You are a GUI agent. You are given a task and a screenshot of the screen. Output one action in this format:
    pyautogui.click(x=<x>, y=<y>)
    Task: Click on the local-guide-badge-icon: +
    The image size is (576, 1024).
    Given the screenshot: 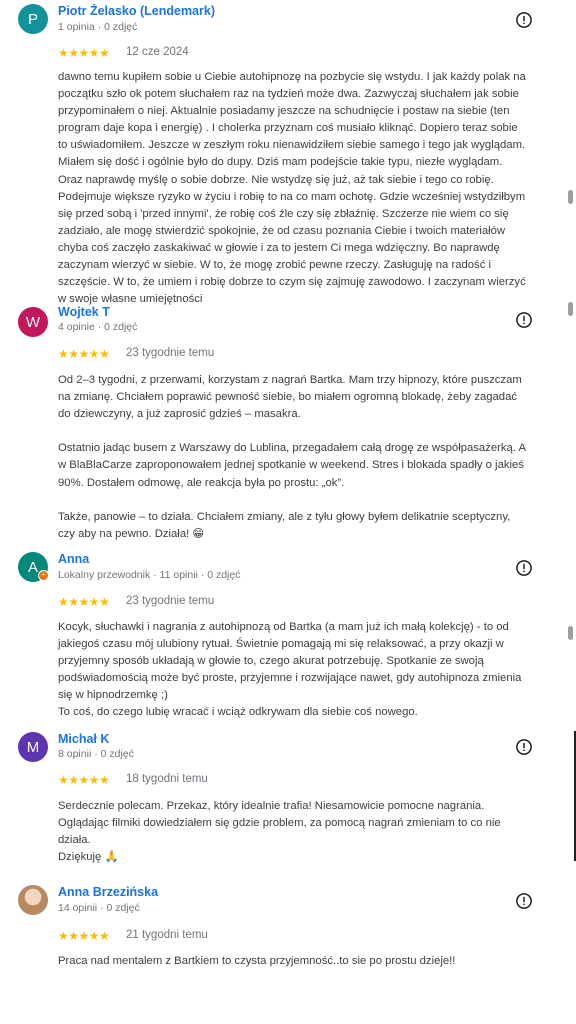 What is the action you would take?
    pyautogui.click(x=43, y=575)
    